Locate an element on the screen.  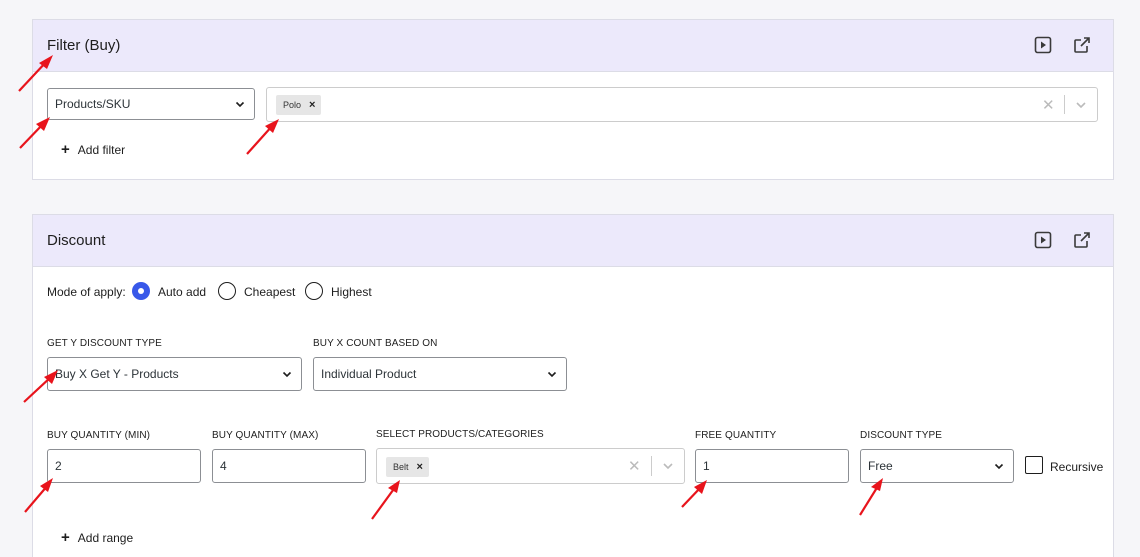
discount-type-select: Free is located at coordinates (937, 466).